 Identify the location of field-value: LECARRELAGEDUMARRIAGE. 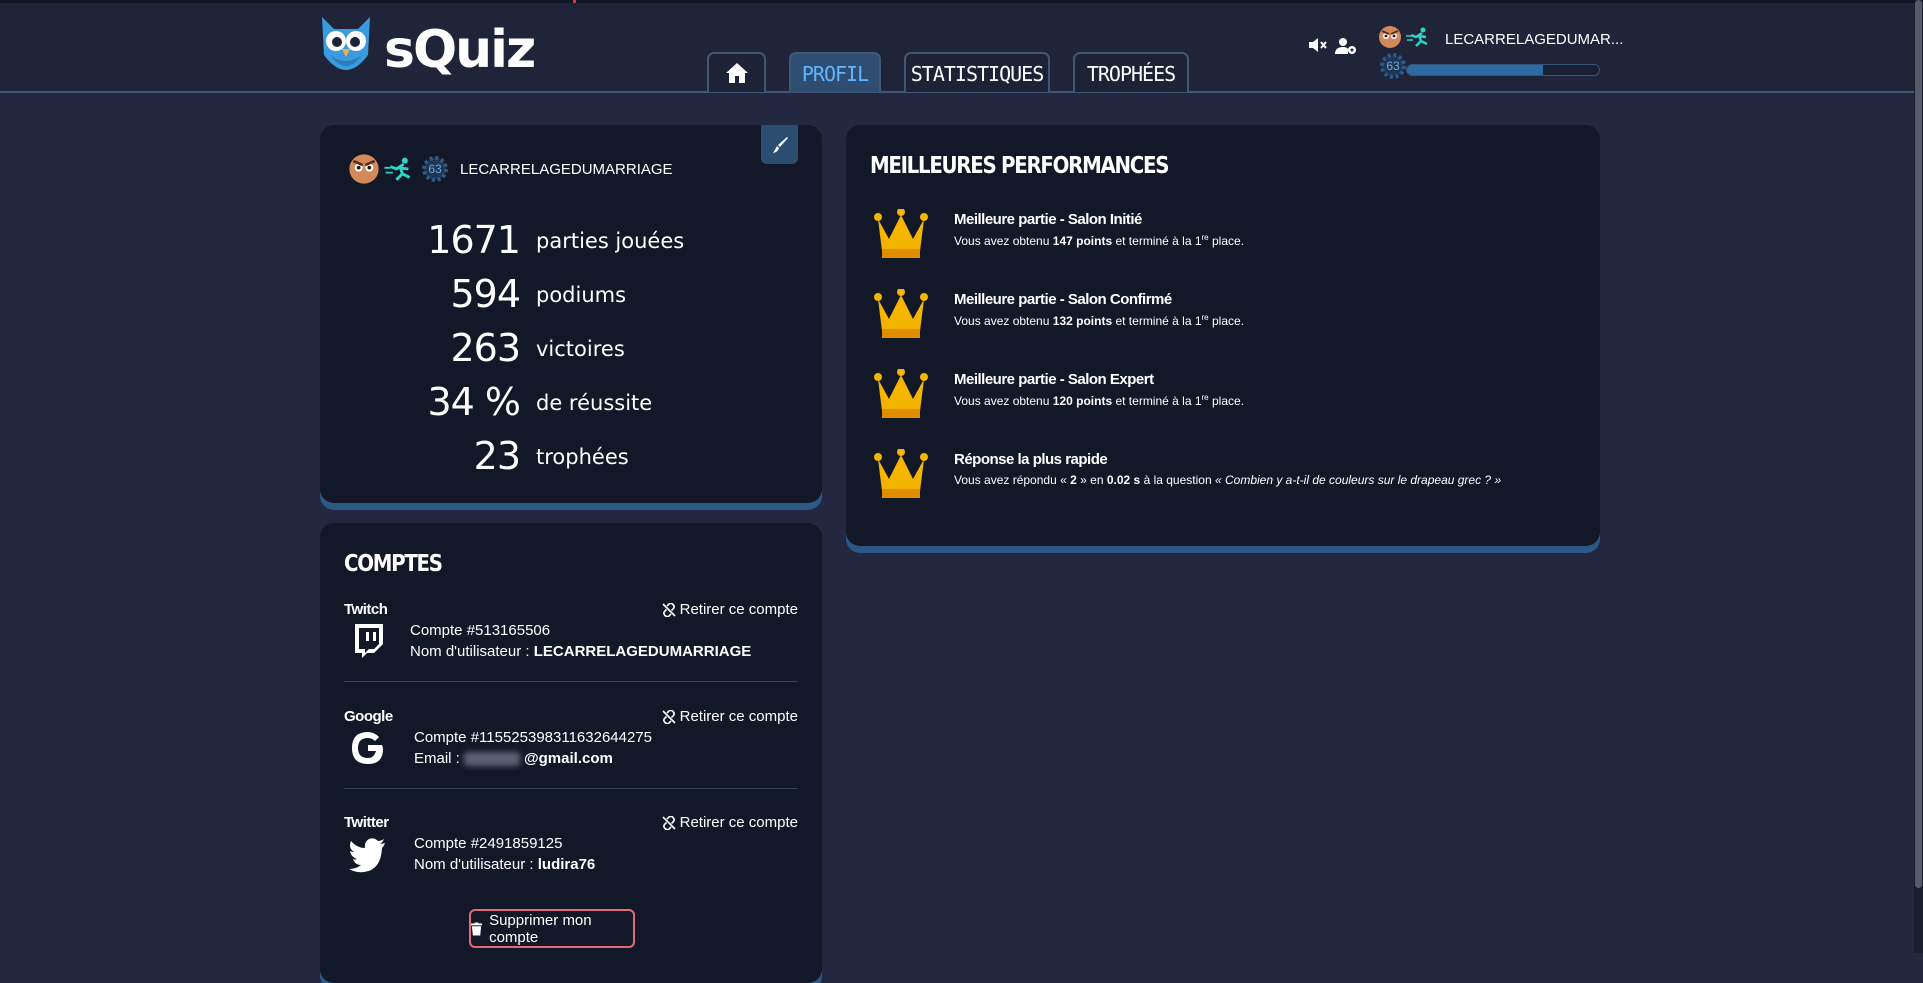
(642, 651).